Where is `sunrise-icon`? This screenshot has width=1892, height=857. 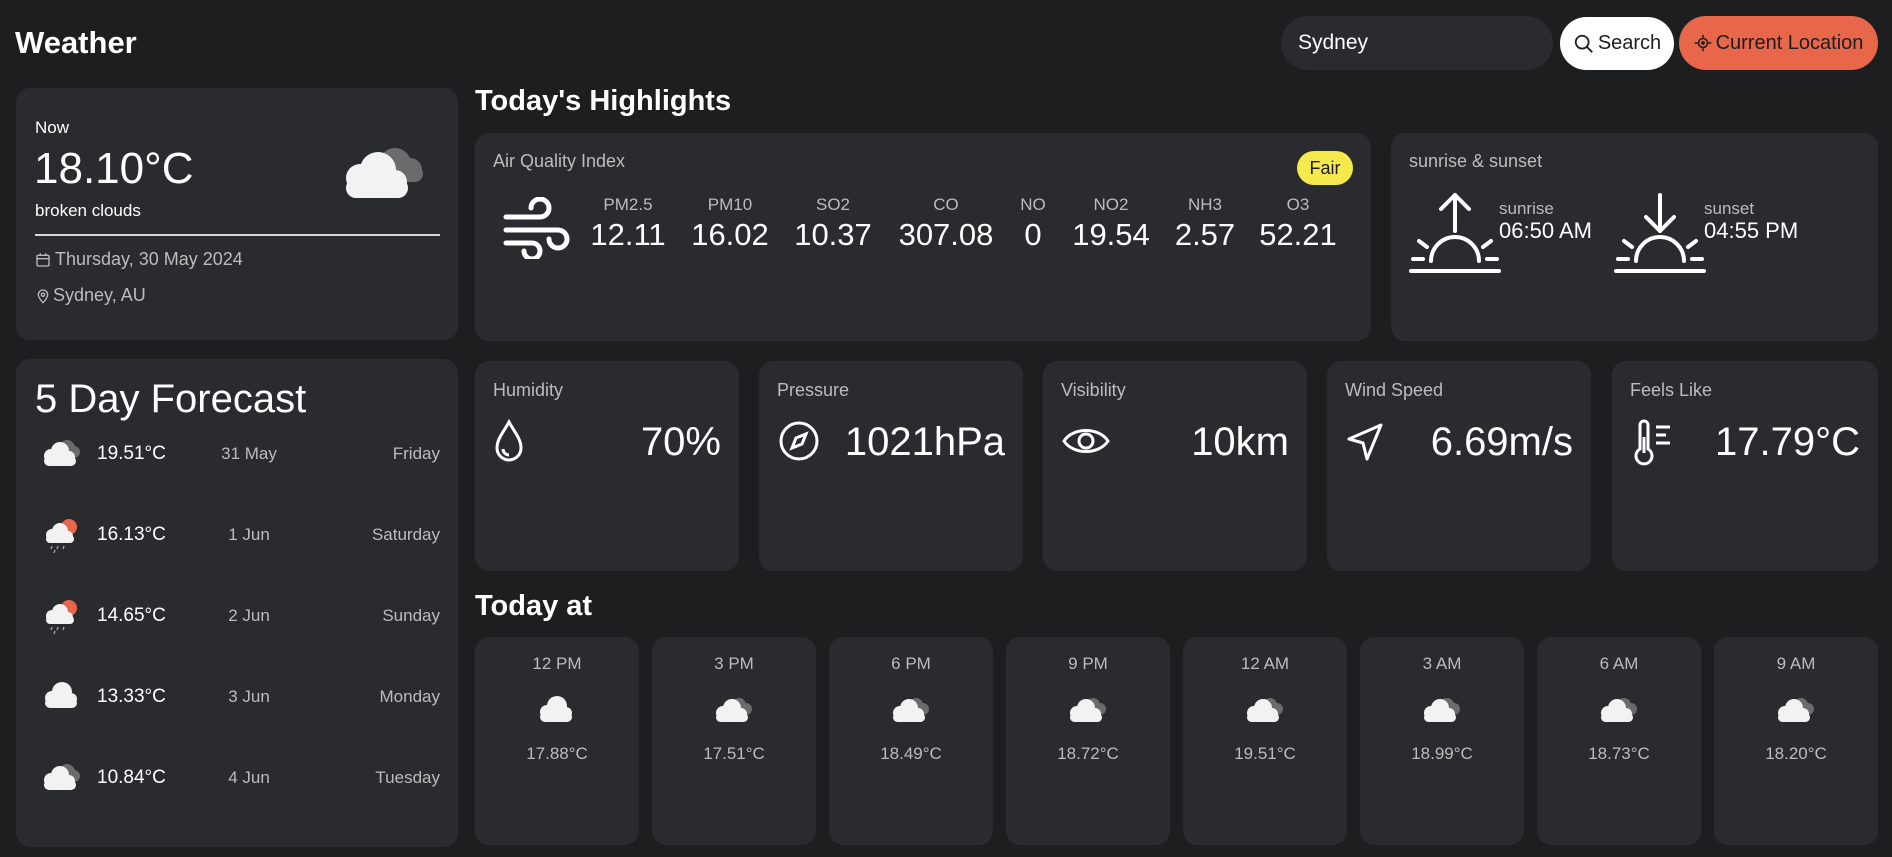
sunrise-icon is located at coordinates (1455, 235).